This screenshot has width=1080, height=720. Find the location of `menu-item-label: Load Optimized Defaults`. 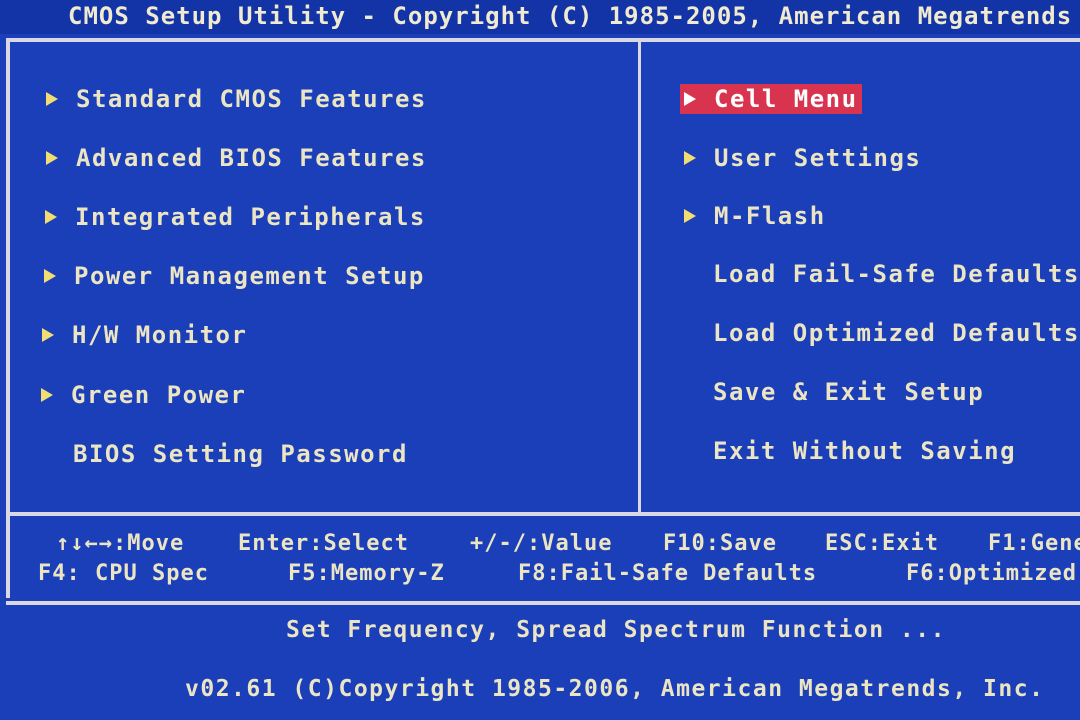

menu-item-label: Load Optimized Defaults is located at coordinates (896, 333).